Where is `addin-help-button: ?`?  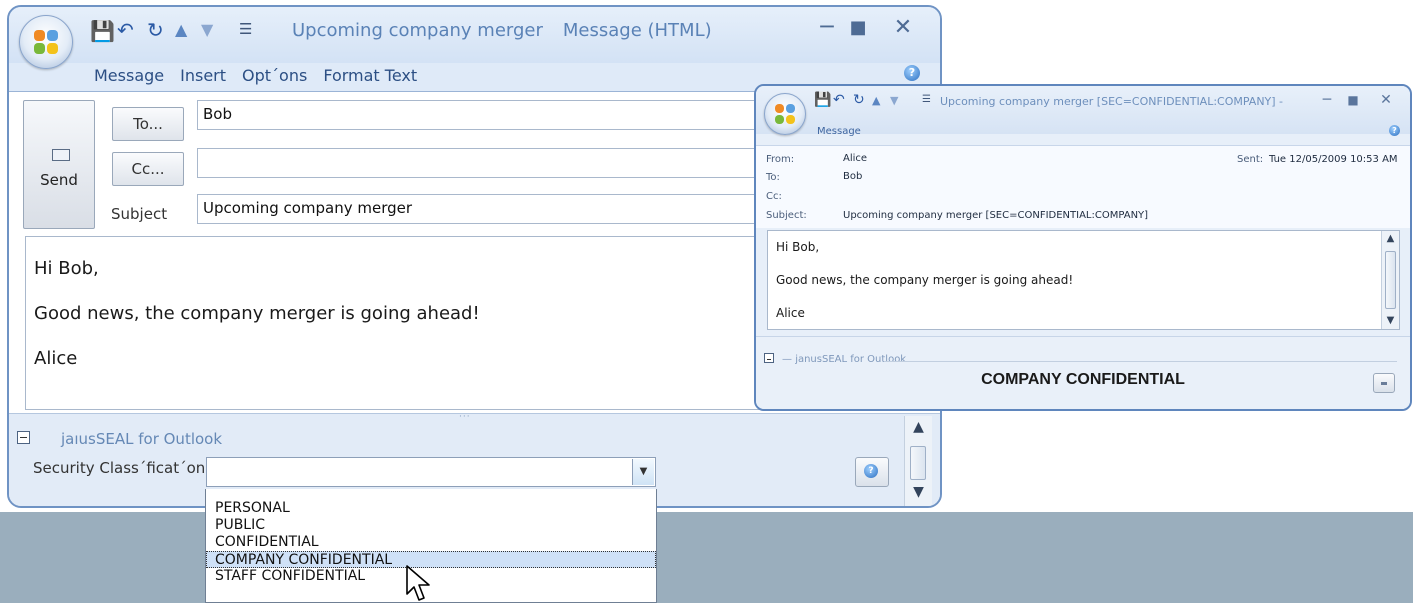 addin-help-button: ? is located at coordinates (872, 472).